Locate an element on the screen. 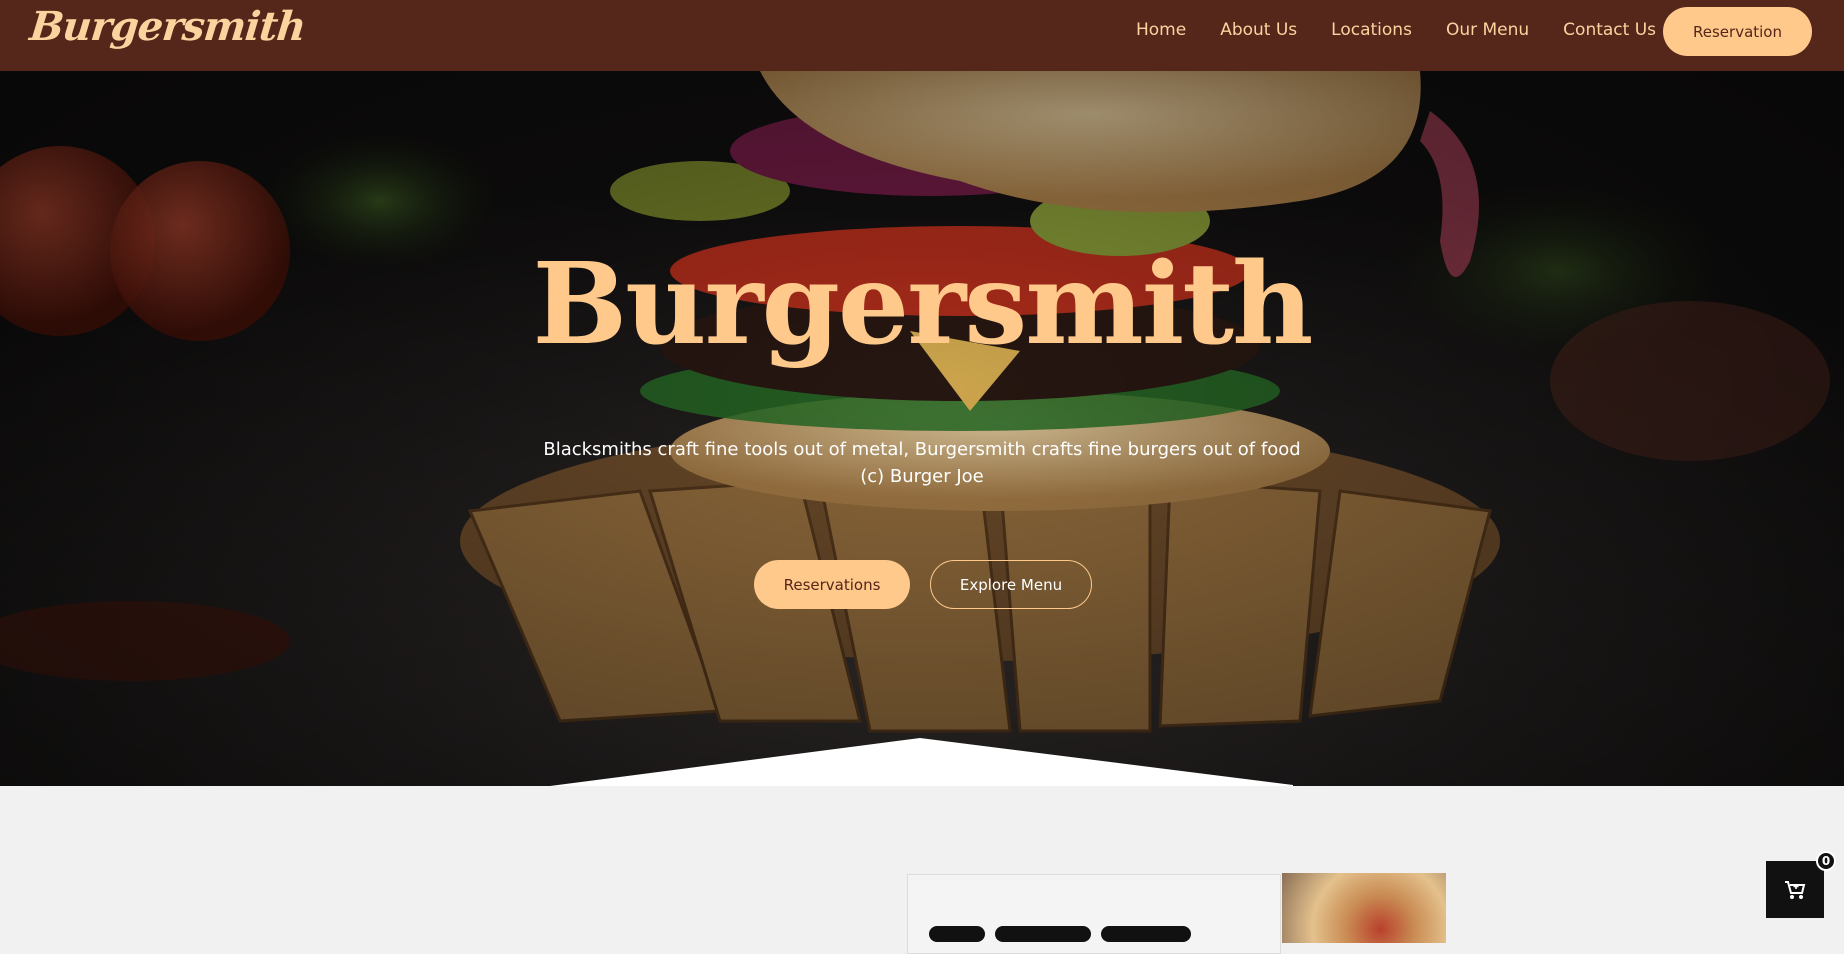 This screenshot has width=1844, height=954. explore-menu-button: Explore Menu is located at coordinates (1011, 584).